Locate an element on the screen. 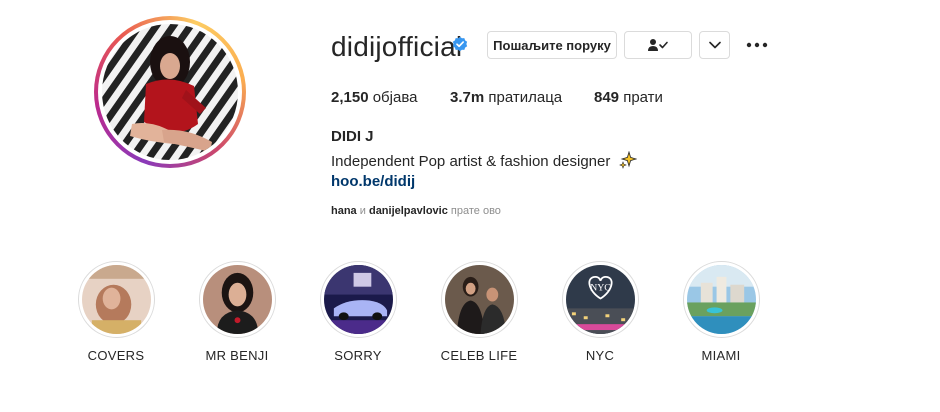 This screenshot has height=412, width=940. highlight-sorry-thumbnail is located at coordinates (358, 299).